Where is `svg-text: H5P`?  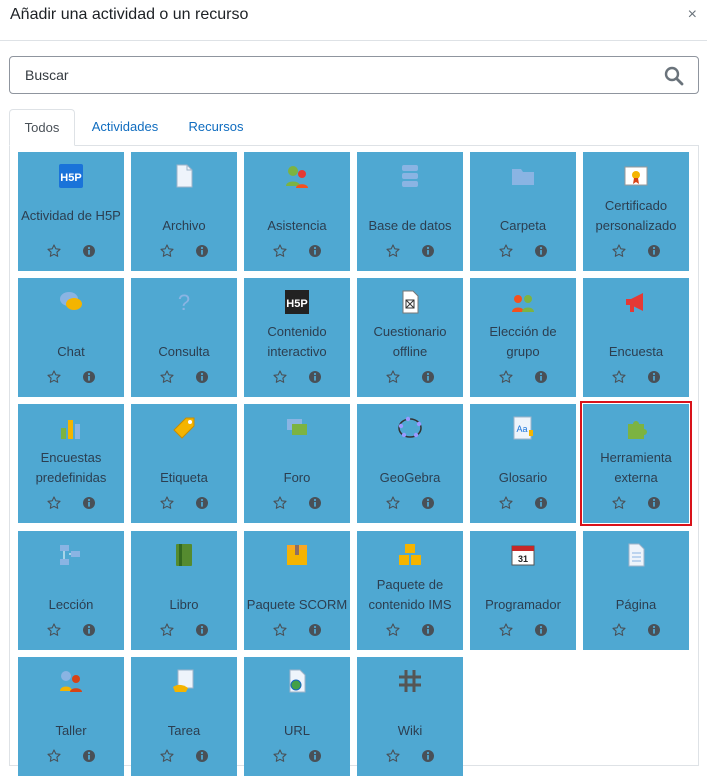
svg-text: H5P is located at coordinates (296, 304).